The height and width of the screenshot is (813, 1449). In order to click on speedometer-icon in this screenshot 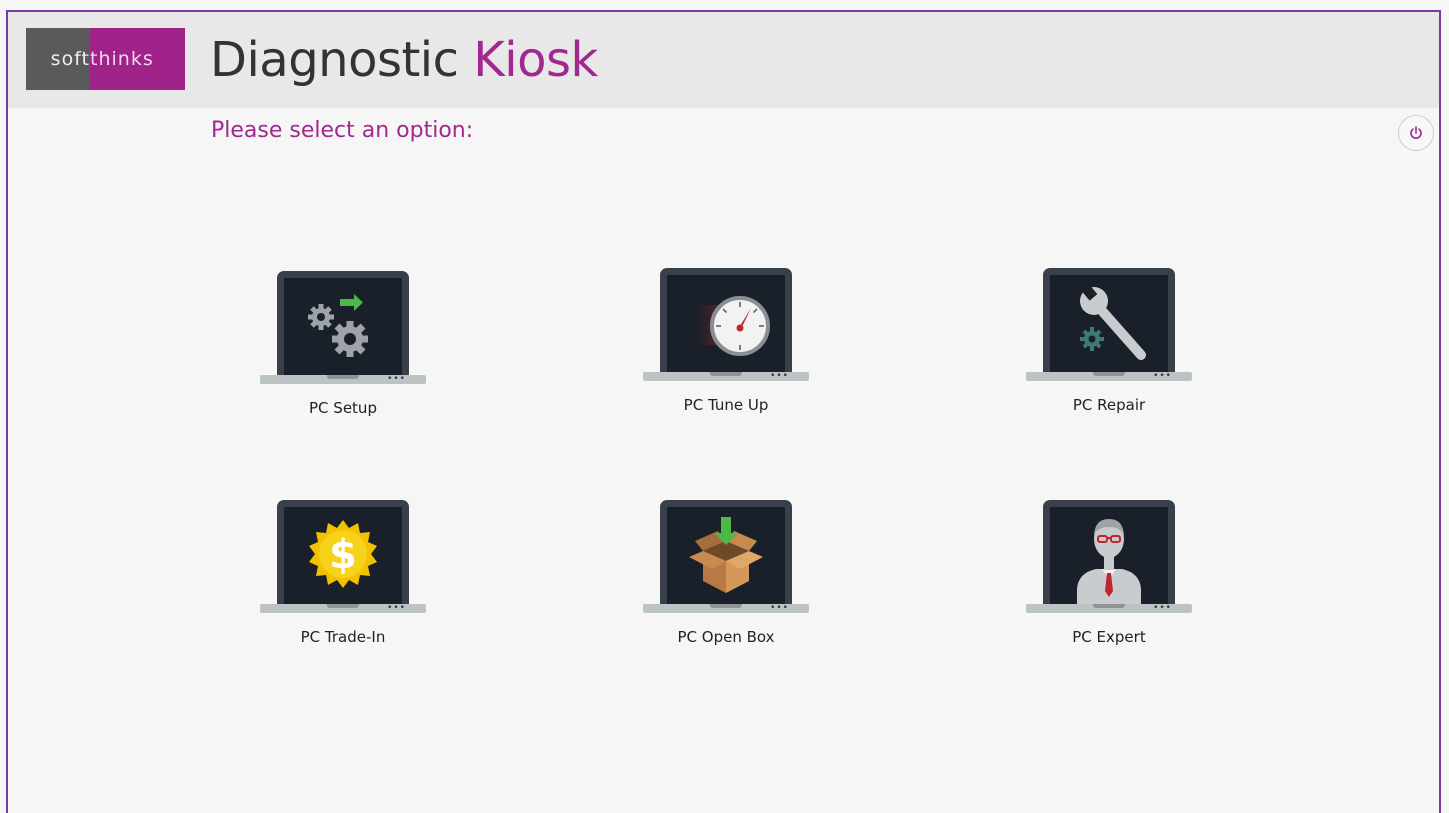, I will do `click(729, 326)`.